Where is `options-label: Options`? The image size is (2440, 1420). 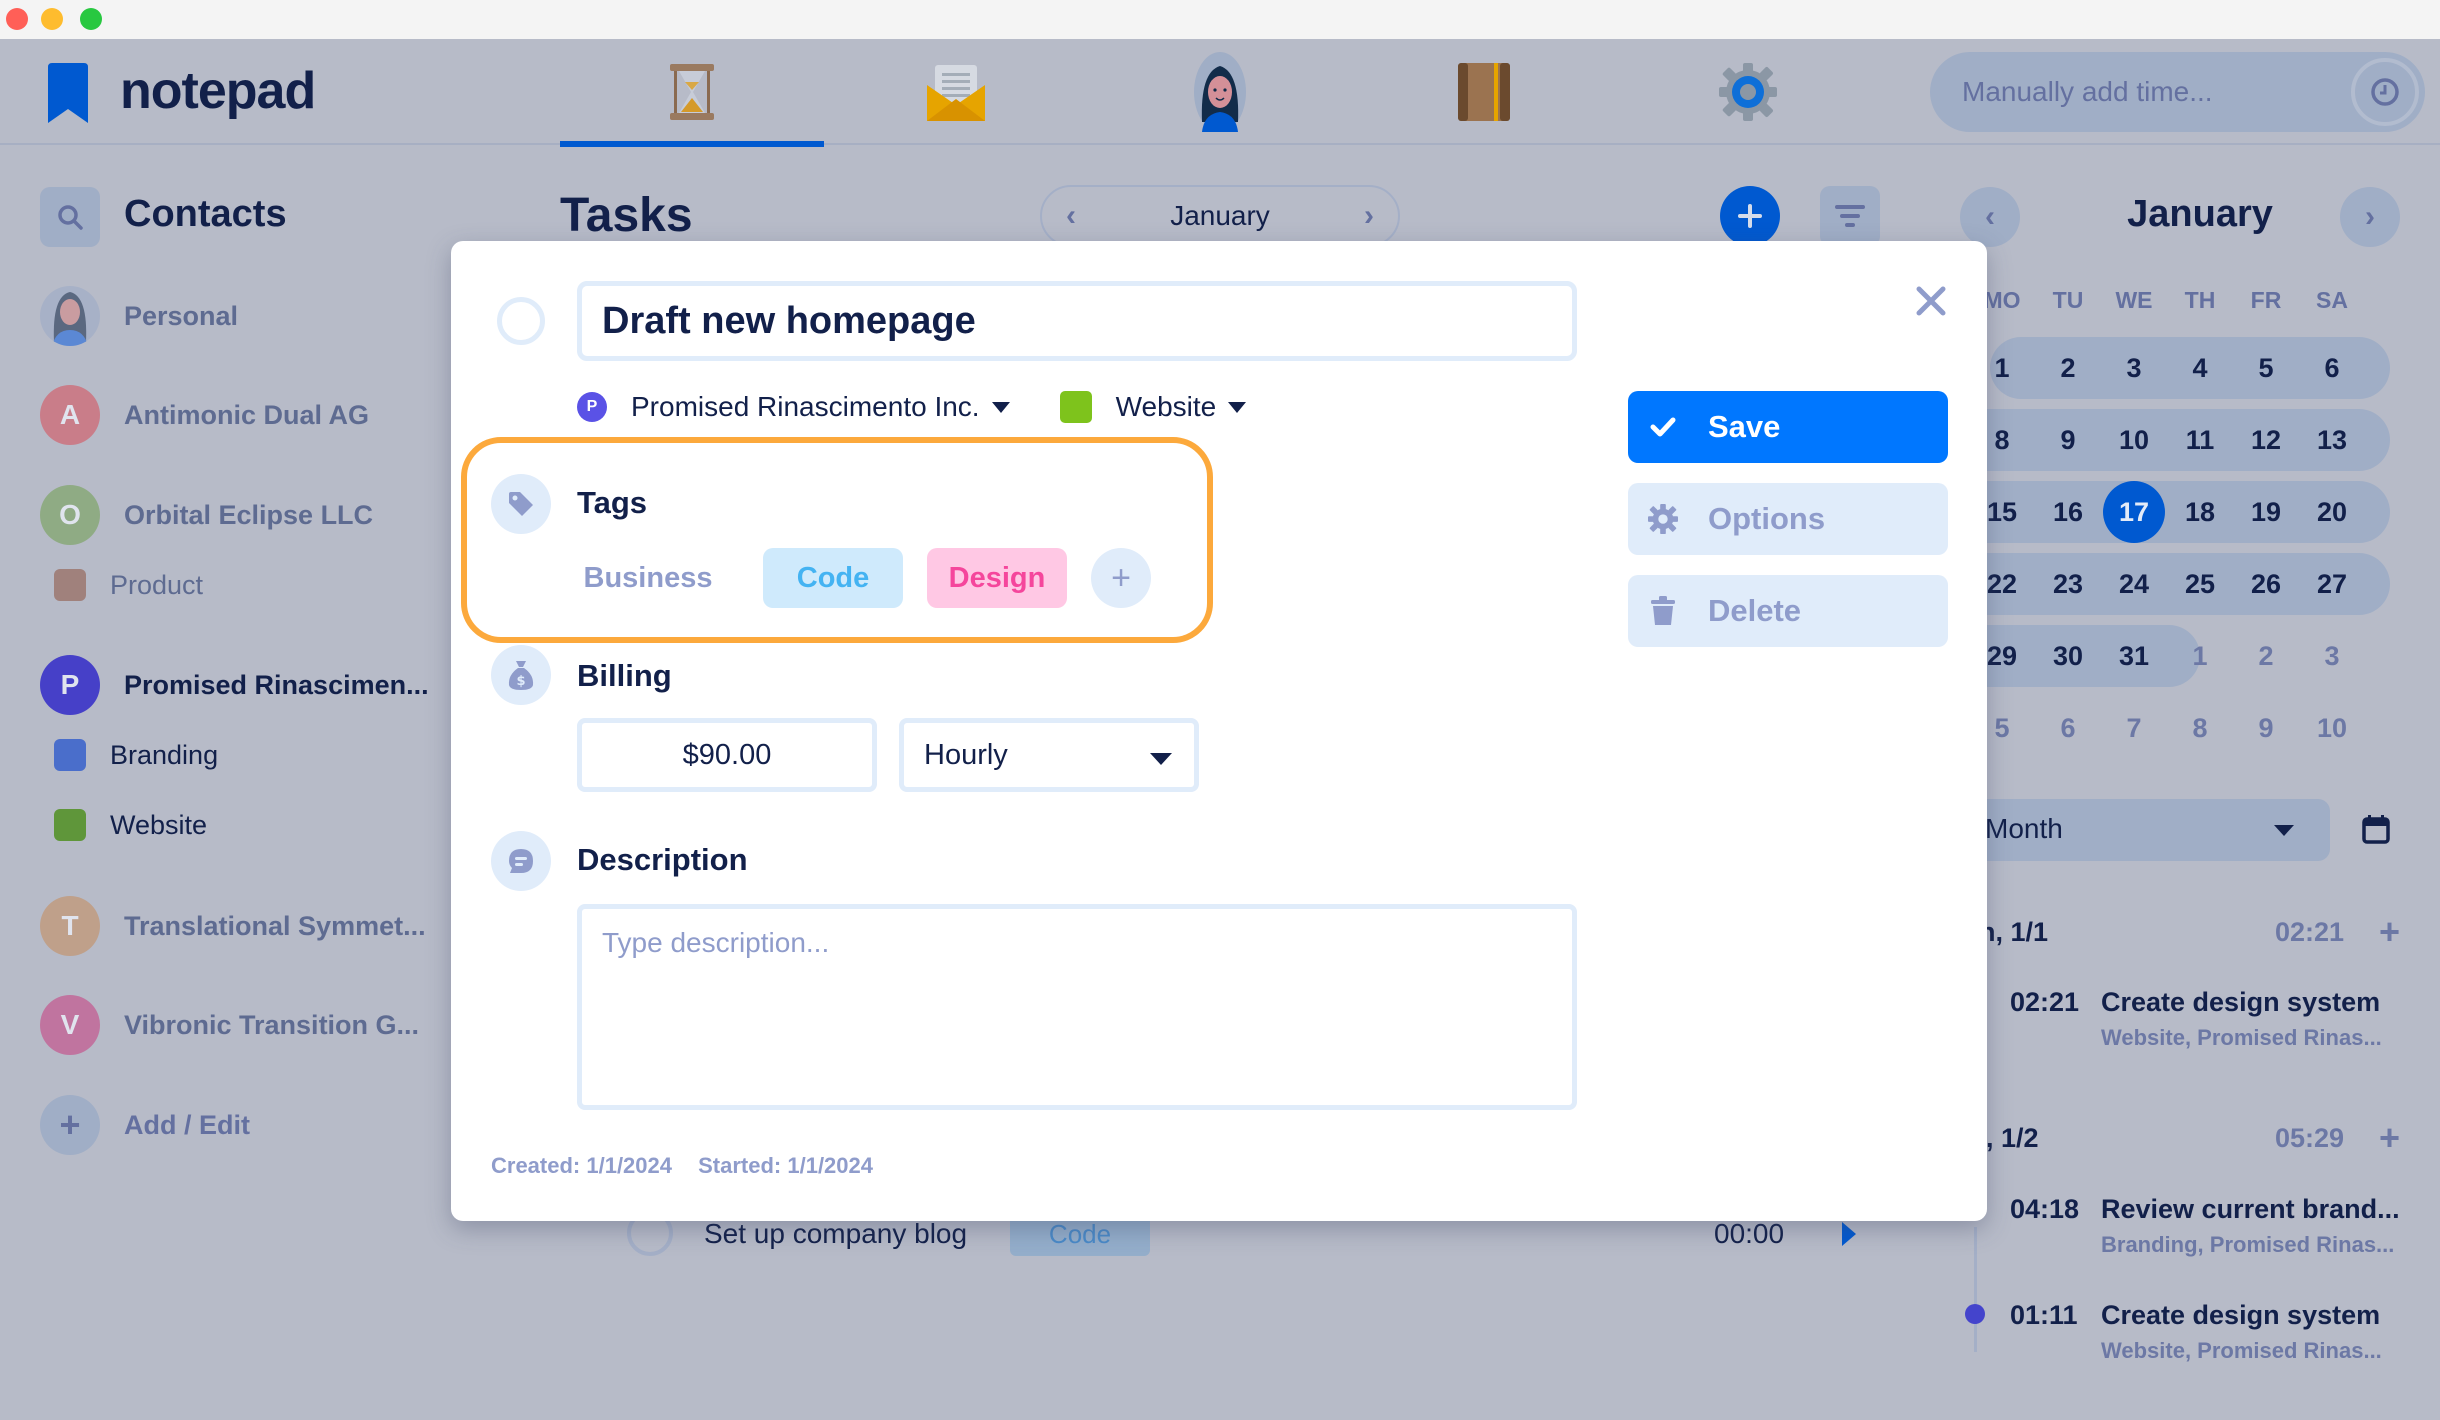
options-label: Options is located at coordinates (1767, 518).